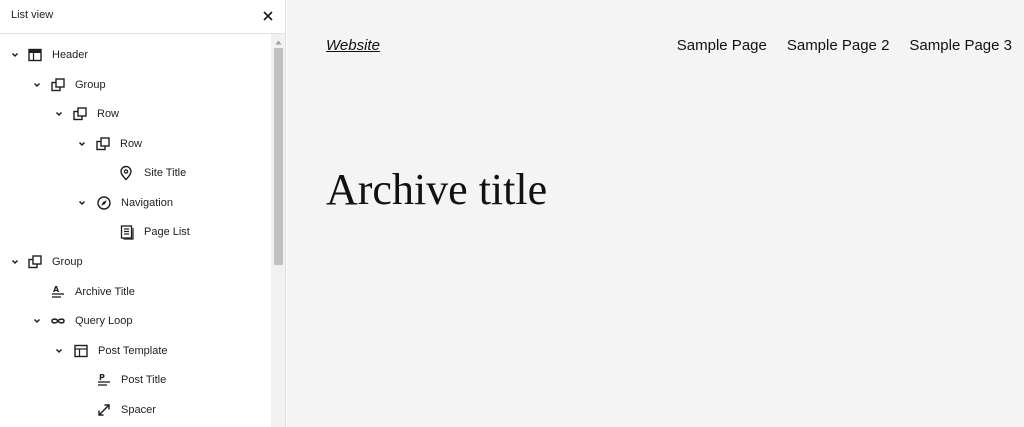 The height and width of the screenshot is (427, 1024). Describe the element at coordinates (104, 410) in the screenshot. I see `resize-icon` at that location.